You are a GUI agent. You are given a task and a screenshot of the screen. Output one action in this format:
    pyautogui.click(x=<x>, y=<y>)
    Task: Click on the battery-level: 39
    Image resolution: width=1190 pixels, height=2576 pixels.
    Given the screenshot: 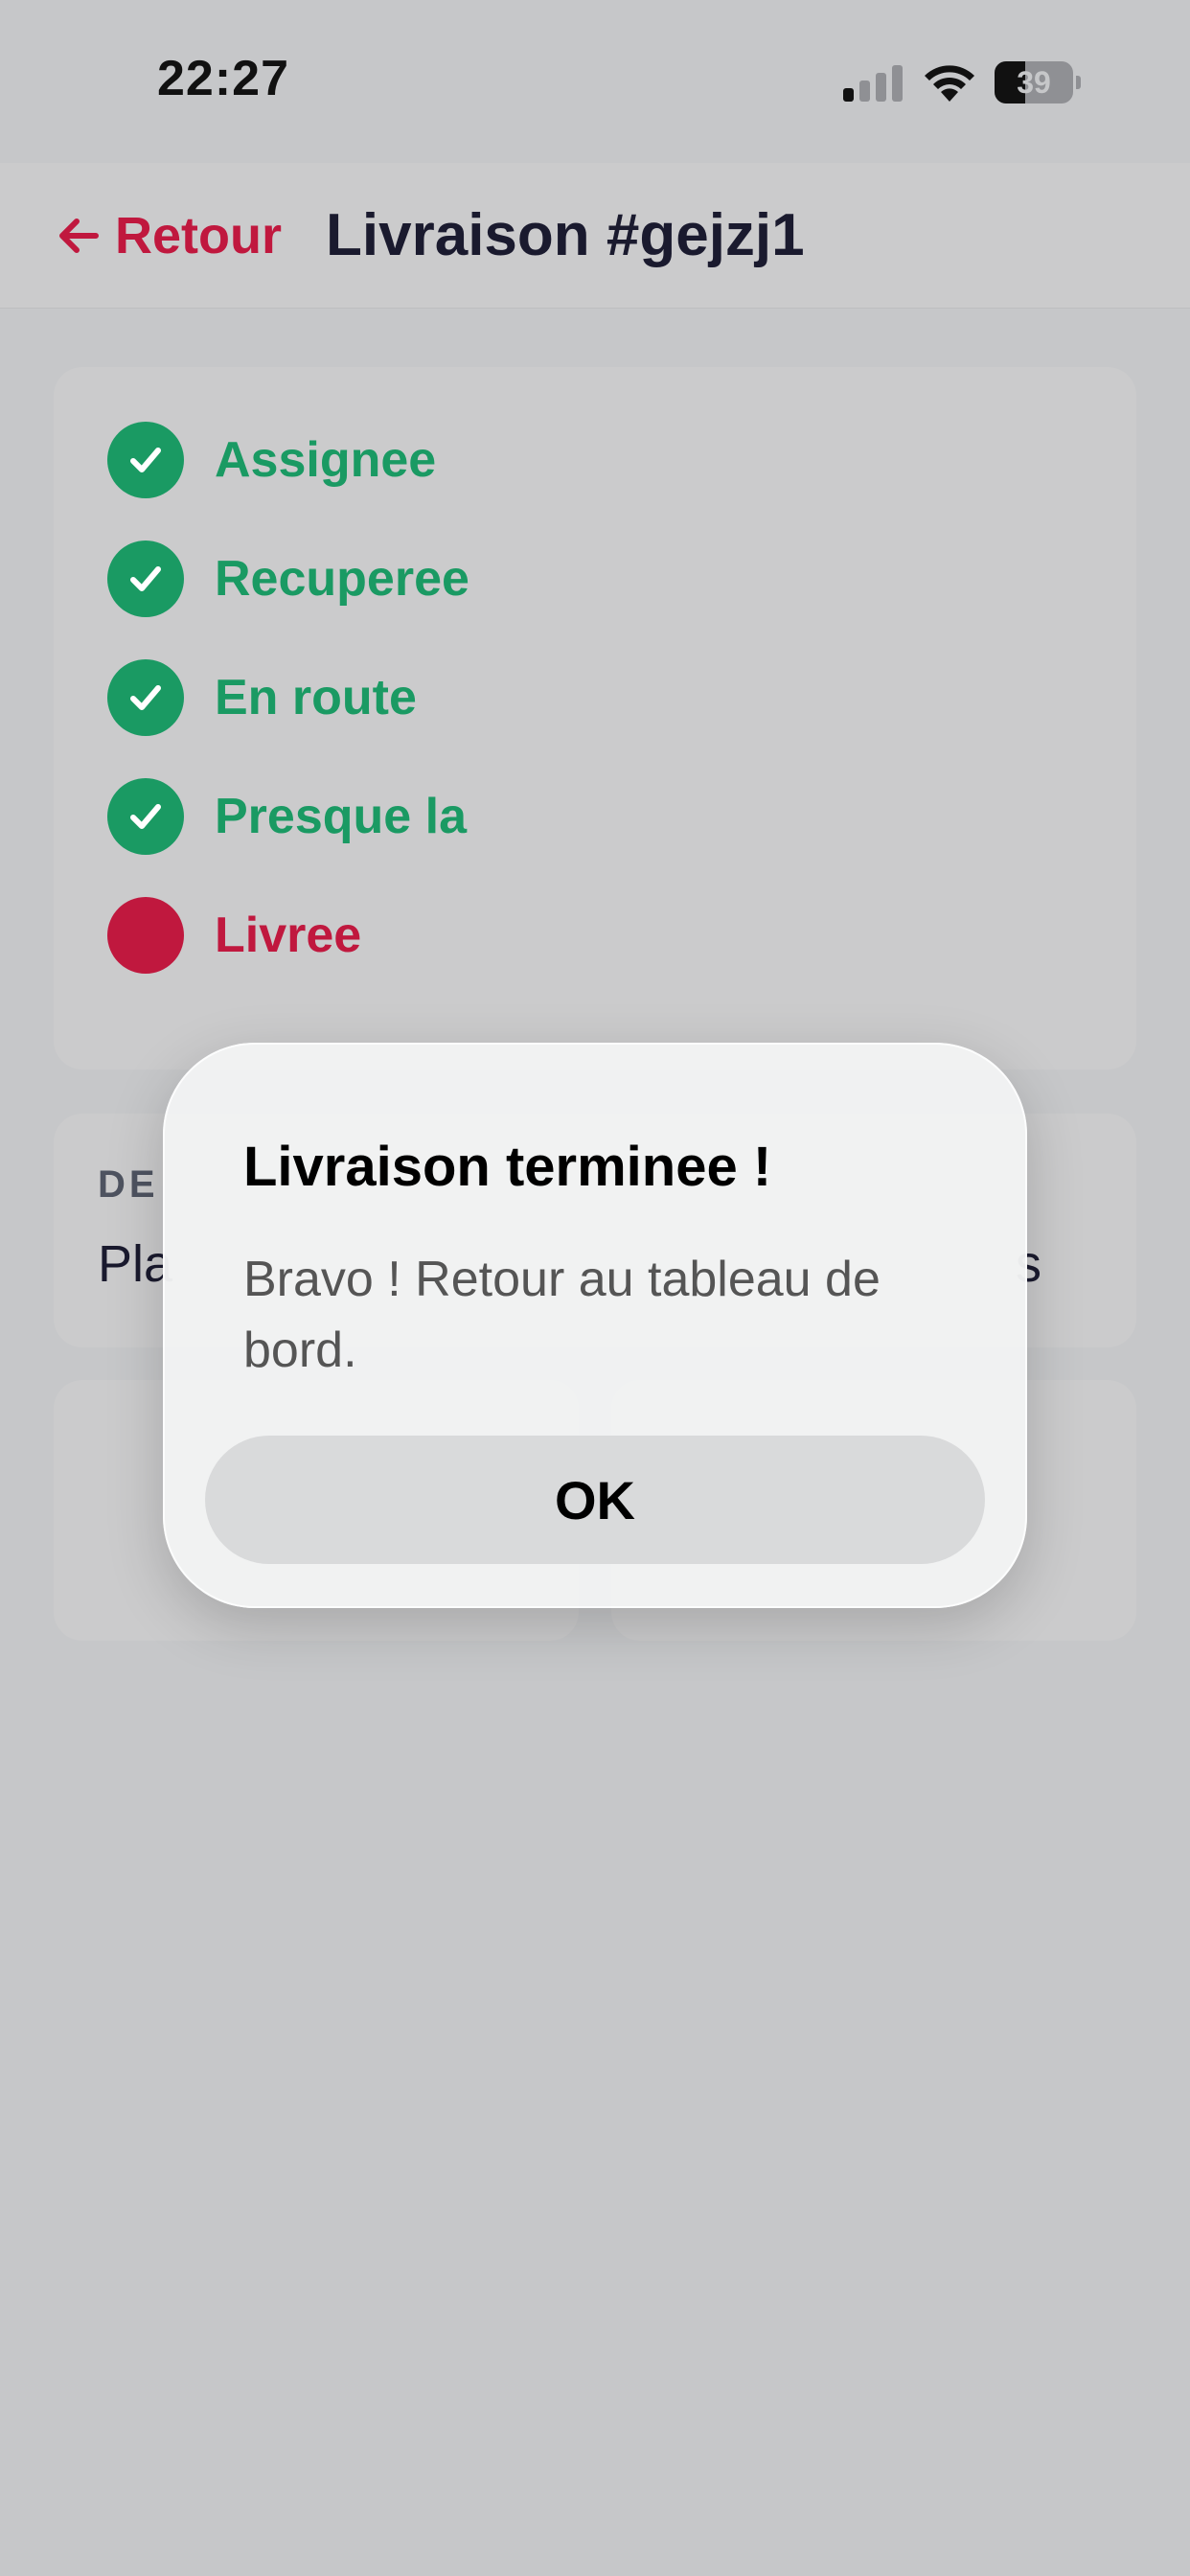 What is the action you would take?
    pyautogui.click(x=1034, y=82)
    